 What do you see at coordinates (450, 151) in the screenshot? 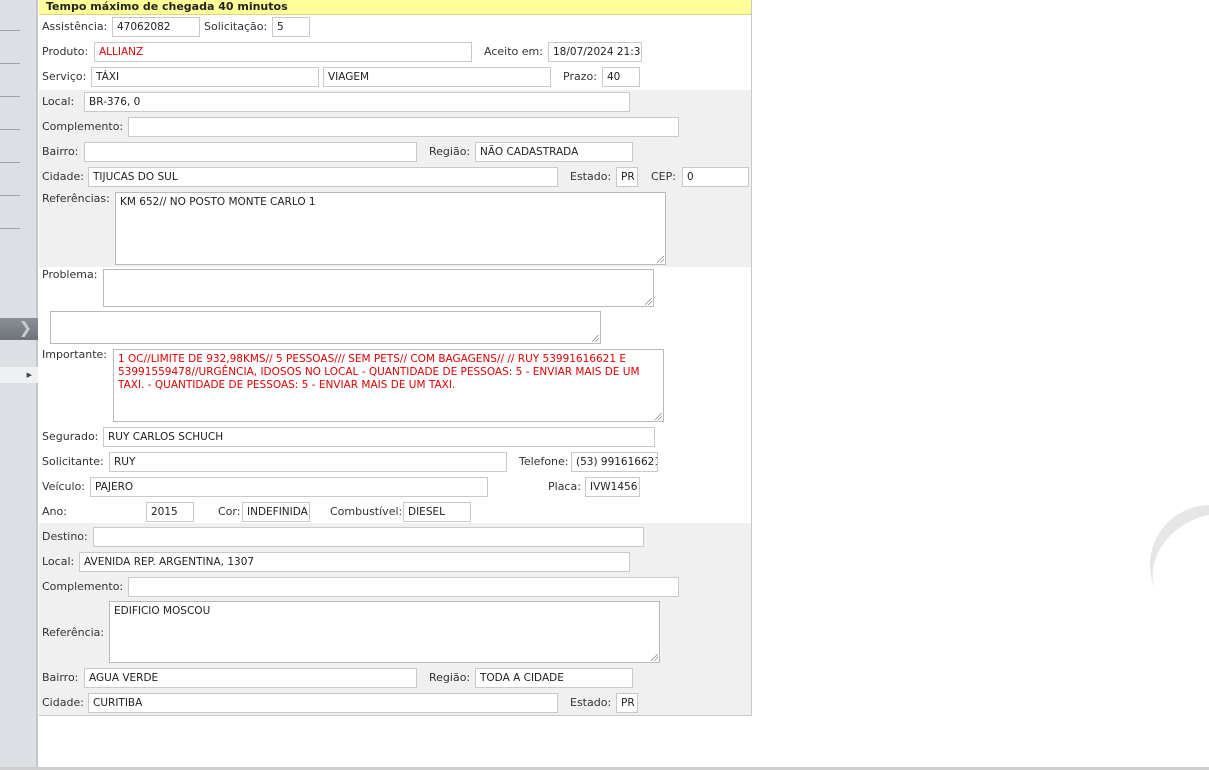
I see `regiao-label: Região:` at bounding box center [450, 151].